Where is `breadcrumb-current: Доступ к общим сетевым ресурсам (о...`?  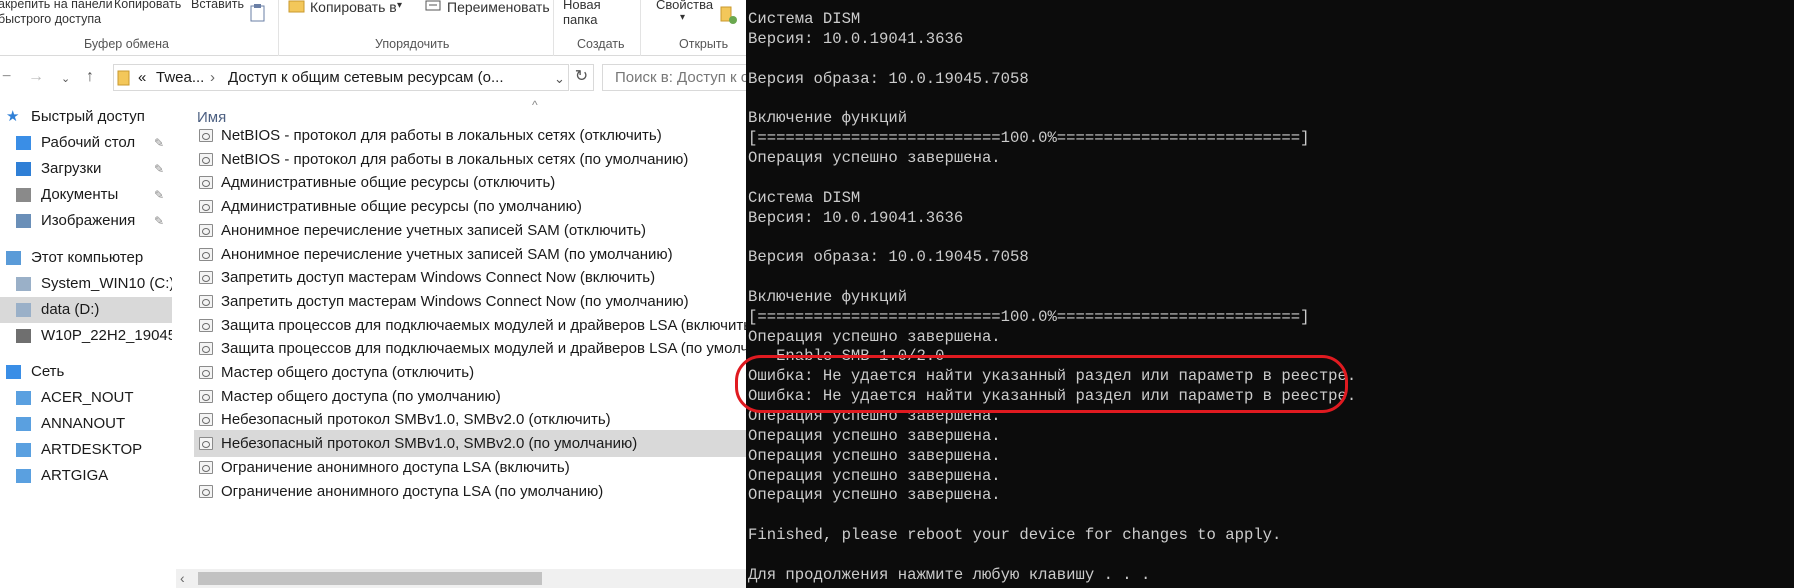 breadcrumb-current: Доступ к общим сетевым ресурсам (о... is located at coordinates (366, 77).